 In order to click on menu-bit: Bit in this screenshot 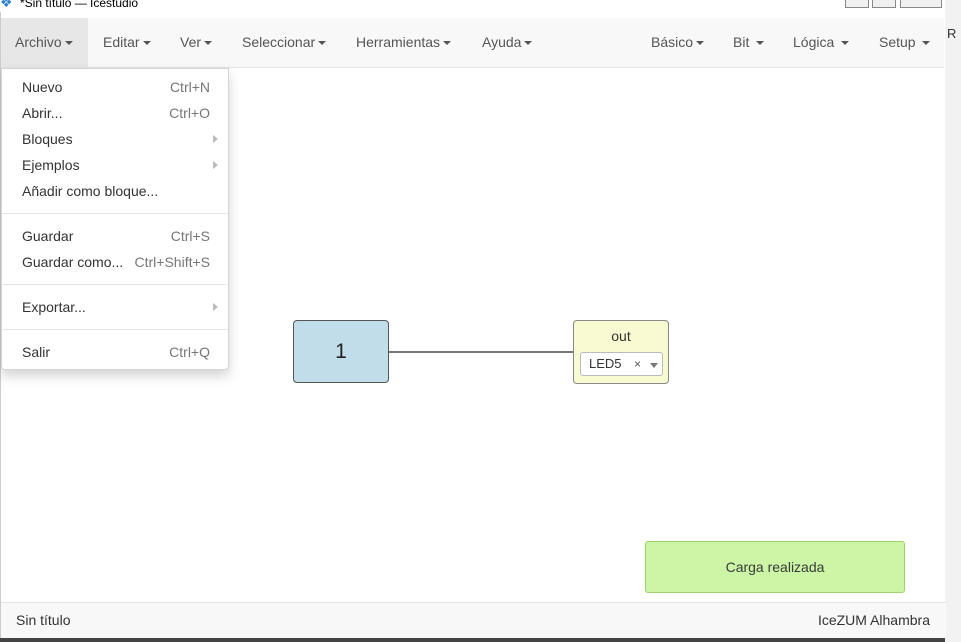, I will do `click(748, 42)`.